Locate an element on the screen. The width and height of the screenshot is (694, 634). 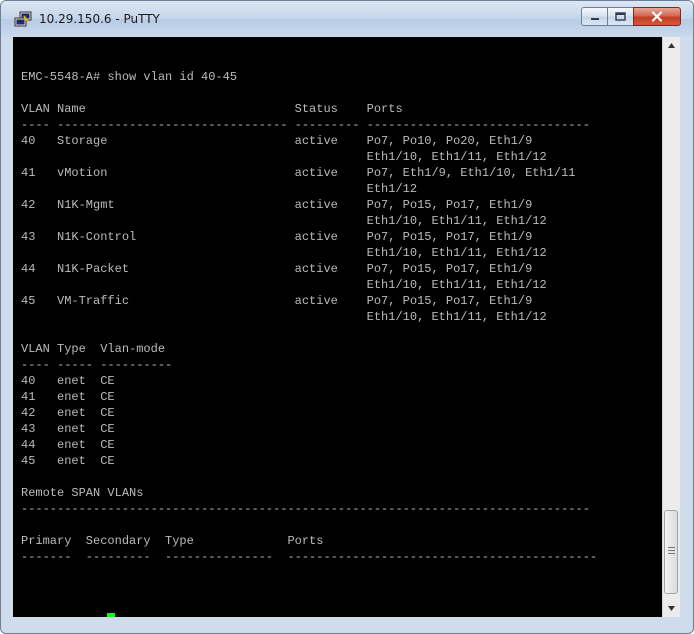
grip-icon is located at coordinates (671, 550).